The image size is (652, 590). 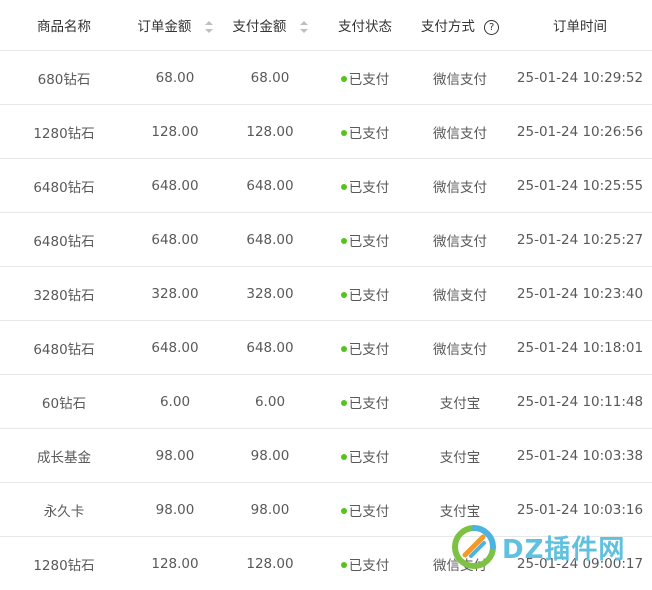 I want to click on product-name-text: 1280钻石, so click(x=64, y=133).